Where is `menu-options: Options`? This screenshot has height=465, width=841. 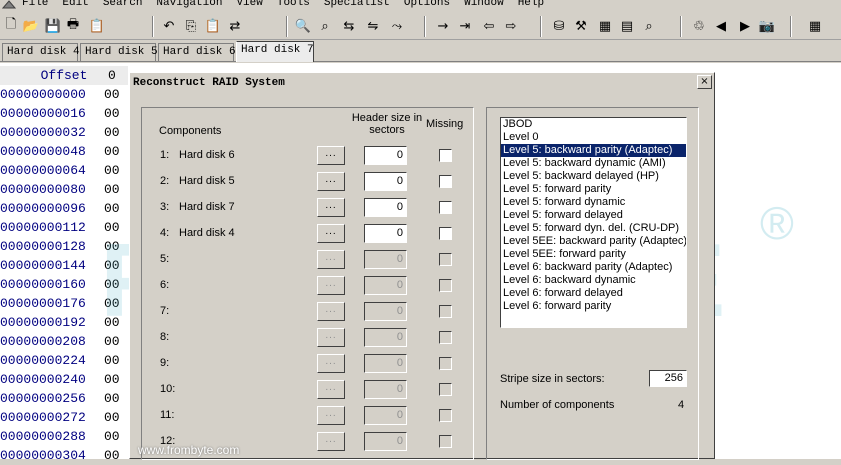
menu-options: Options is located at coordinates (427, 4).